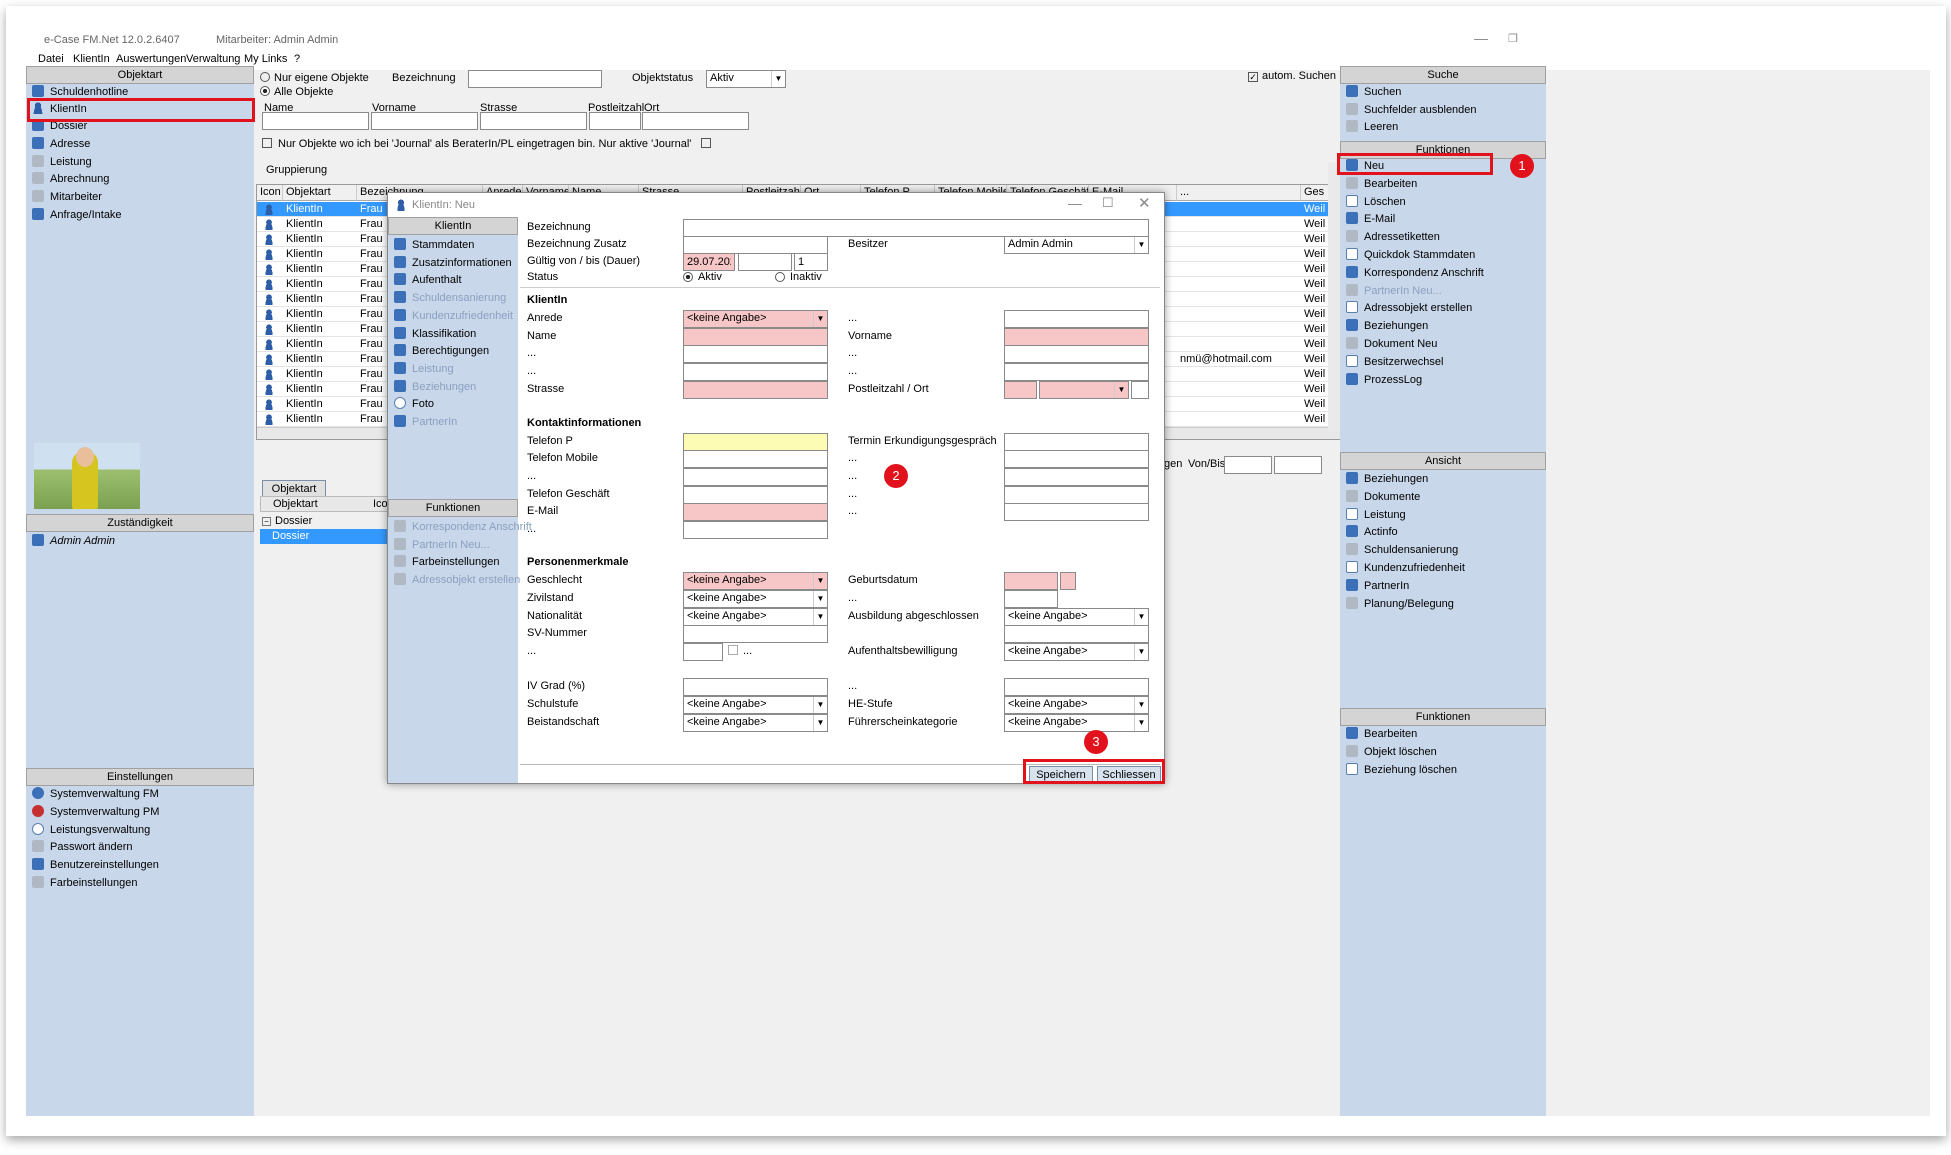 This screenshot has height=1155, width=1951. What do you see at coordinates (104, 794) in the screenshot?
I see `einstellung-systemverwaltung-fm: Systemverwaltung FM` at bounding box center [104, 794].